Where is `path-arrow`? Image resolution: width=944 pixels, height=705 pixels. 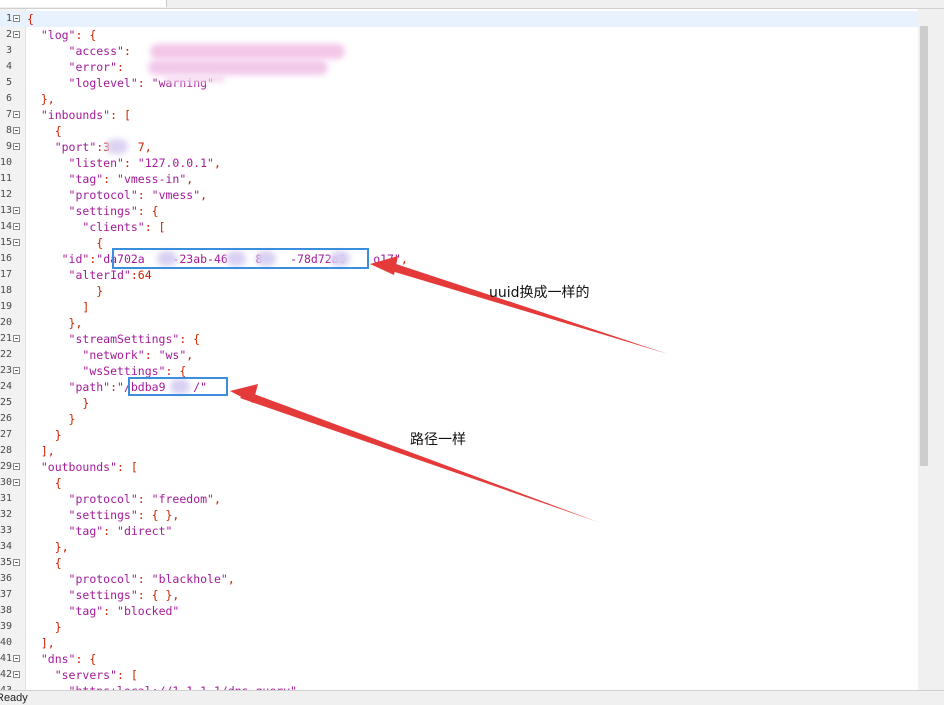
path-arrow is located at coordinates (419, 456).